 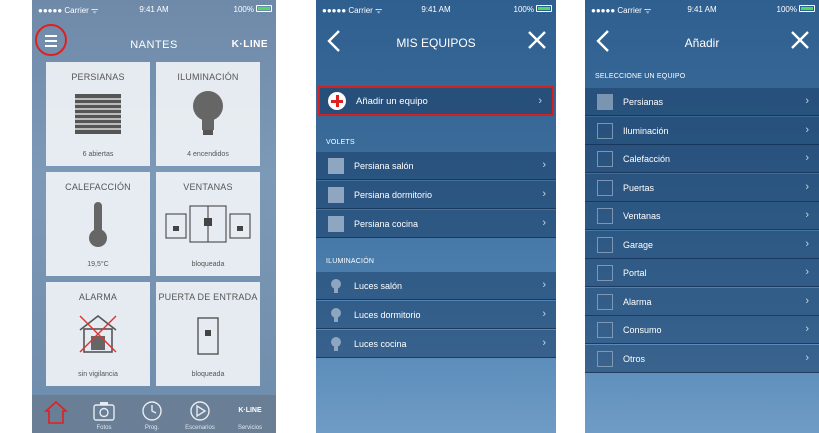 I want to click on list-item-label: Otros, so click(x=634, y=358).